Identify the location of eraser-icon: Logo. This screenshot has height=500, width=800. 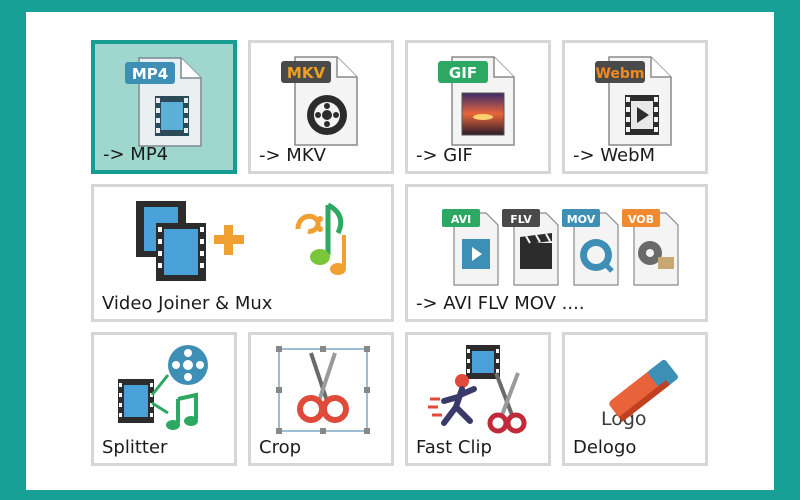
(639, 394).